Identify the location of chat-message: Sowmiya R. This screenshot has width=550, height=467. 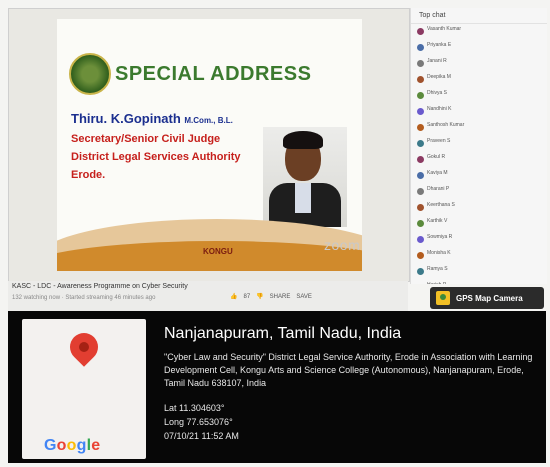
(479, 241).